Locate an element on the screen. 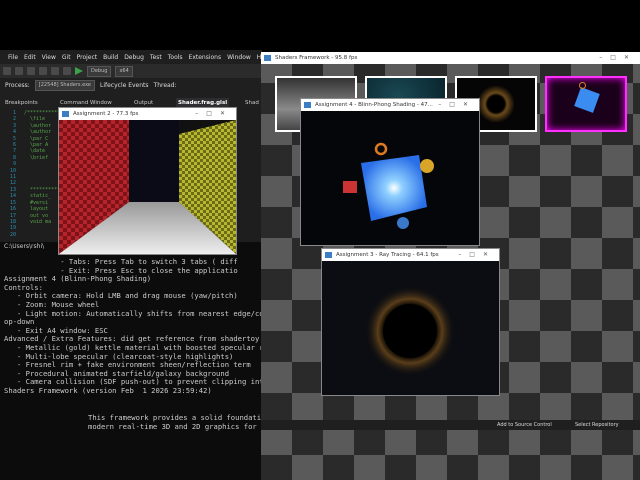 This screenshot has height=480, width=640. menu-debug: Debug is located at coordinates (134, 57).